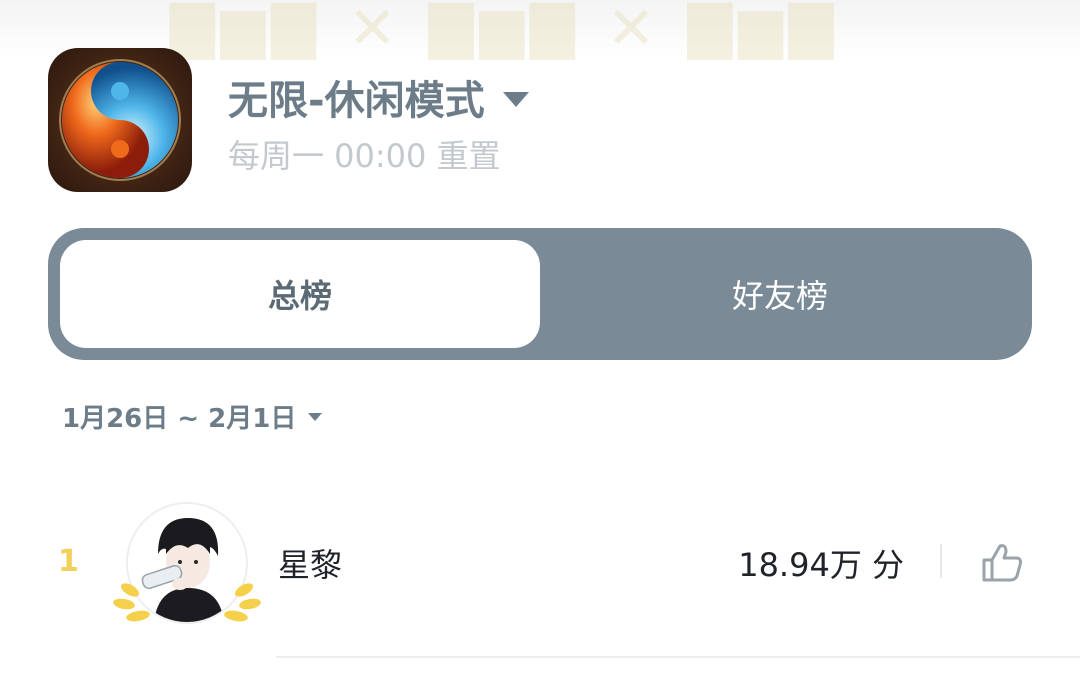 The width and height of the screenshot is (1080, 675). What do you see at coordinates (364, 156) in the screenshot?
I see `reset-schedule-text: 每周一 00:00 重置` at bounding box center [364, 156].